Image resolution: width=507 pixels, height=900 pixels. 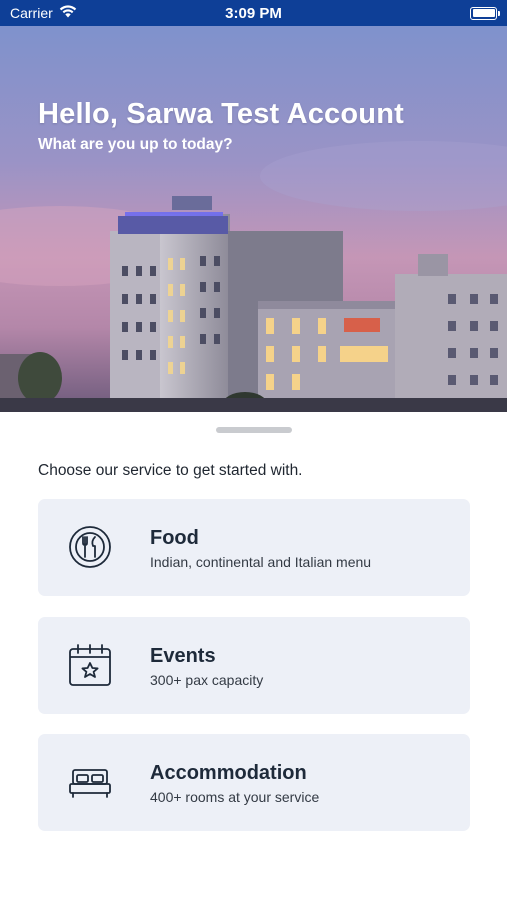 What do you see at coordinates (207, 680) in the screenshot?
I see `service-description: 300+ pax capacity` at bounding box center [207, 680].